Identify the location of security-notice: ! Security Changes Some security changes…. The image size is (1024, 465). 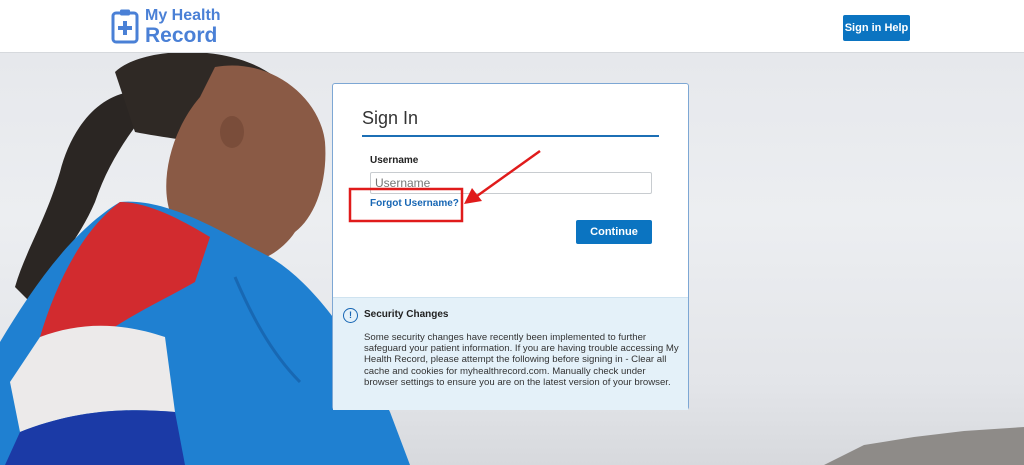
(510, 353).